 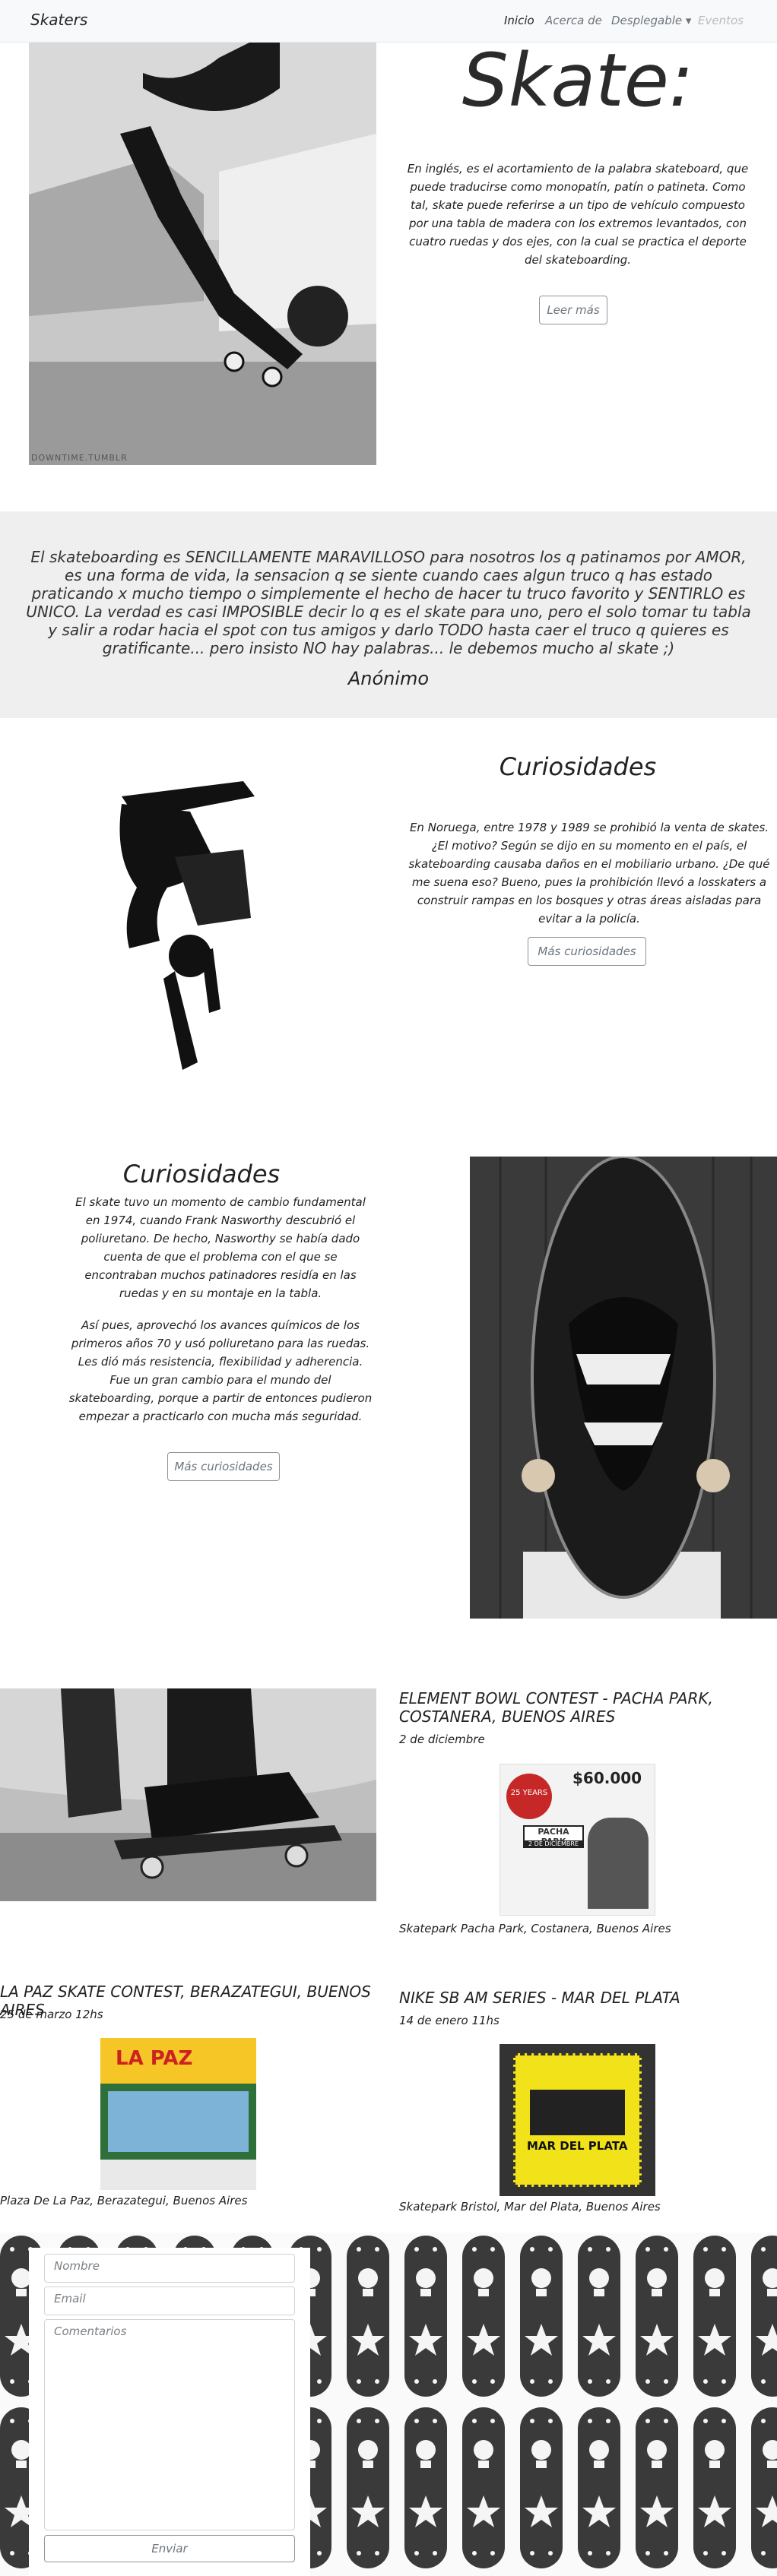 I want to click on hero-image-caption: DOWNTIME.TUMBLR, so click(x=80, y=458).